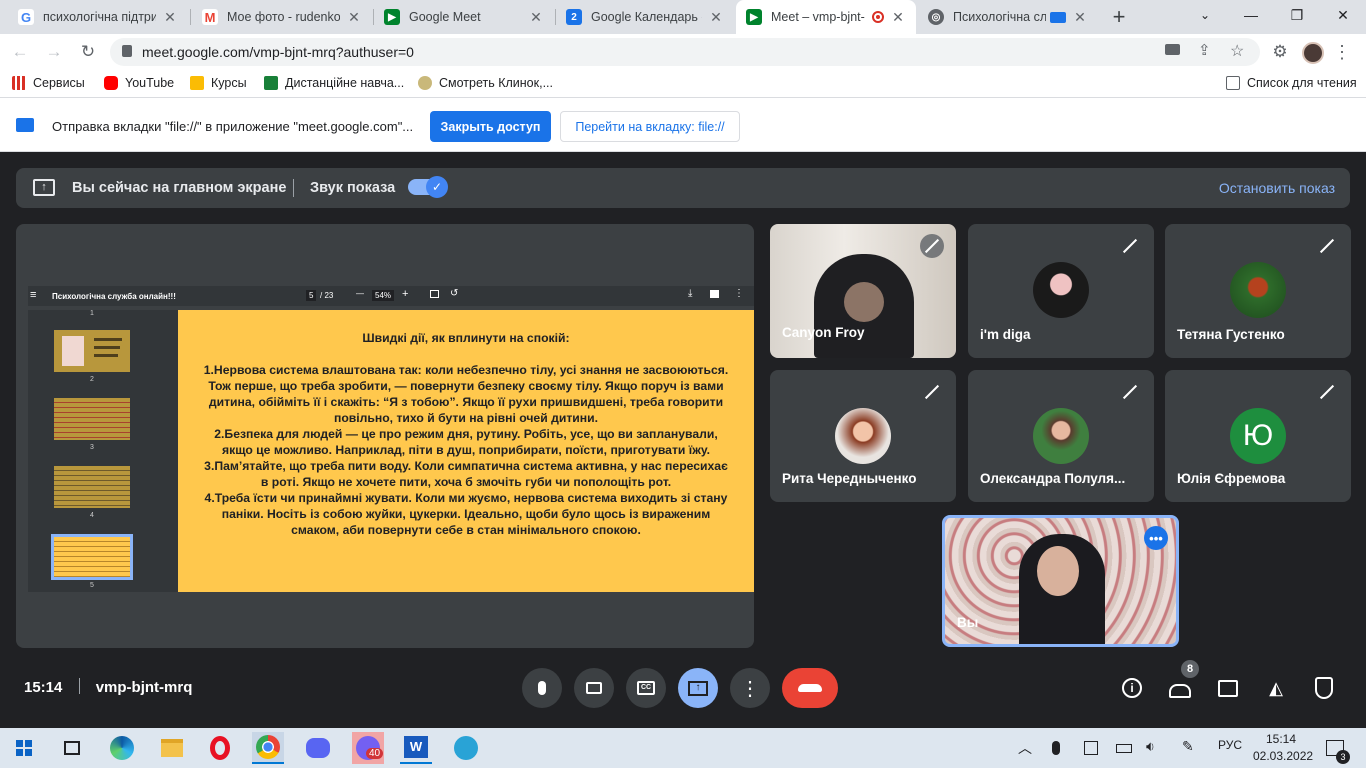 The width and height of the screenshot is (1366, 768). What do you see at coordinates (1277, 188) in the screenshot?
I see `stop-presenting-button: Остановить показ` at bounding box center [1277, 188].